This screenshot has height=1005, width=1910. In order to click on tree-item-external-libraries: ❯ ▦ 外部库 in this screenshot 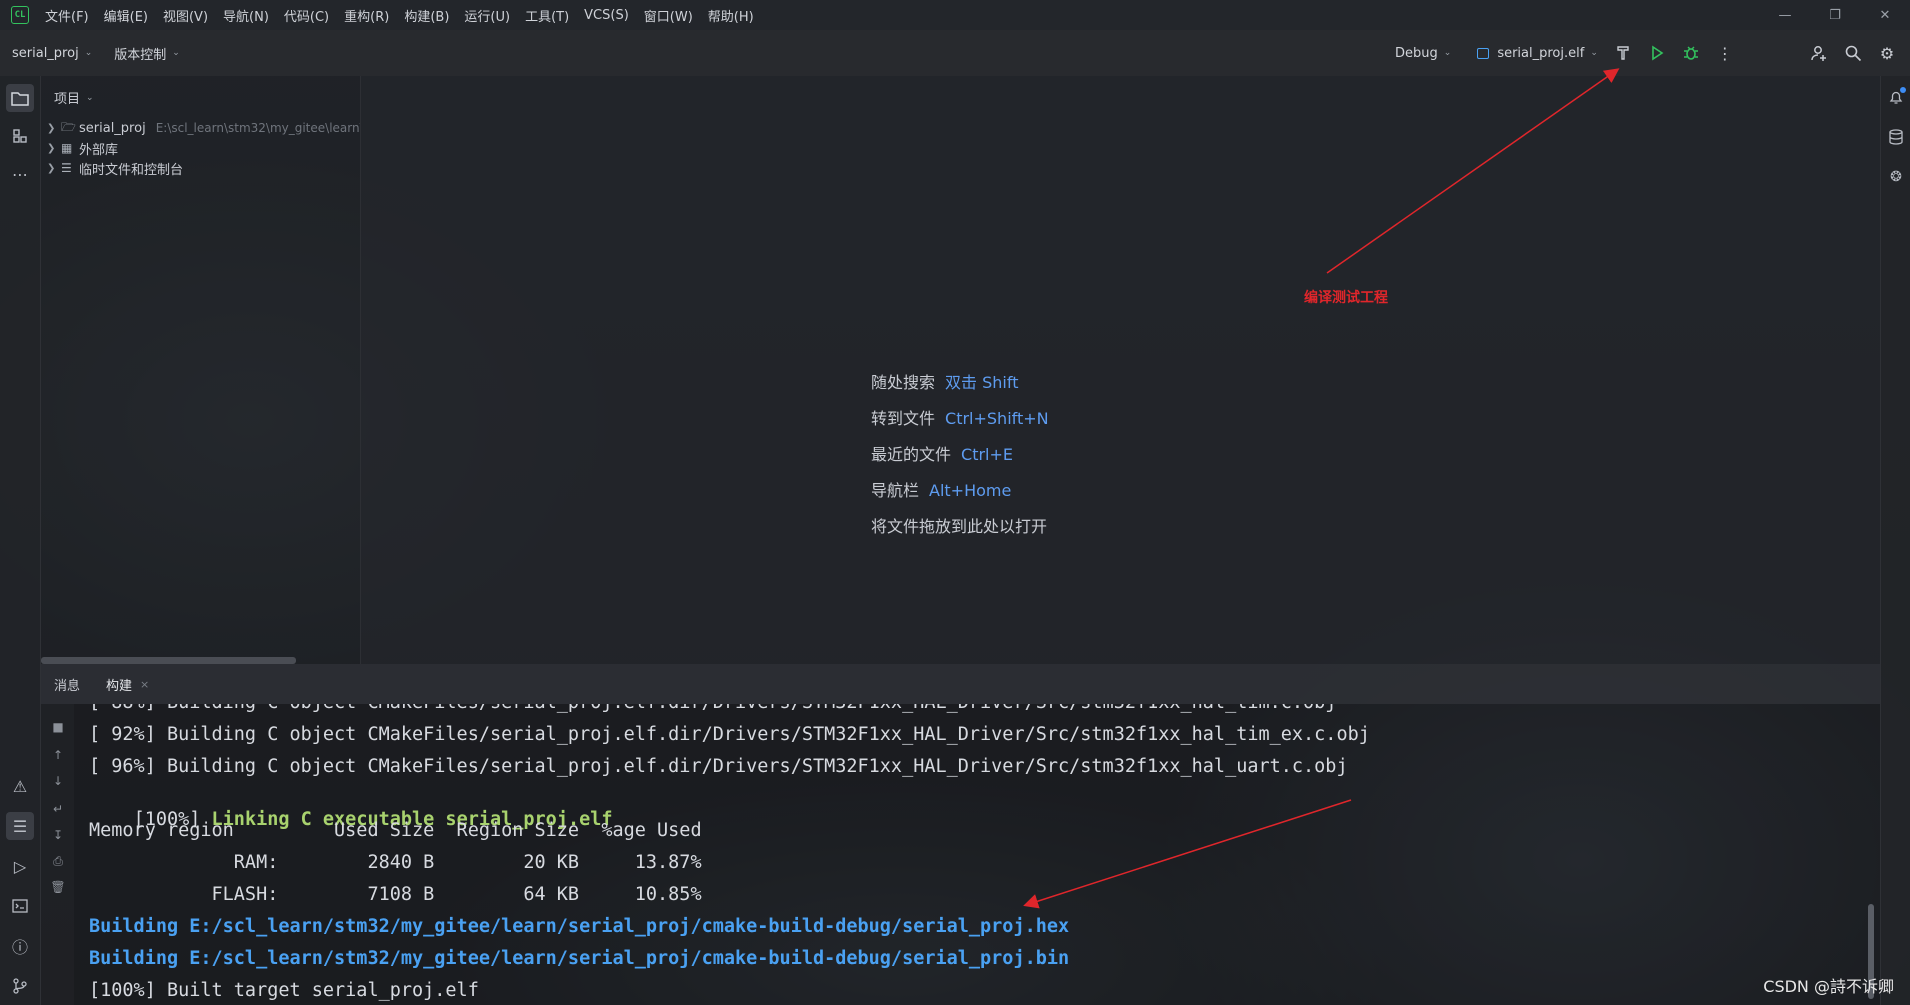, I will do `click(82, 148)`.